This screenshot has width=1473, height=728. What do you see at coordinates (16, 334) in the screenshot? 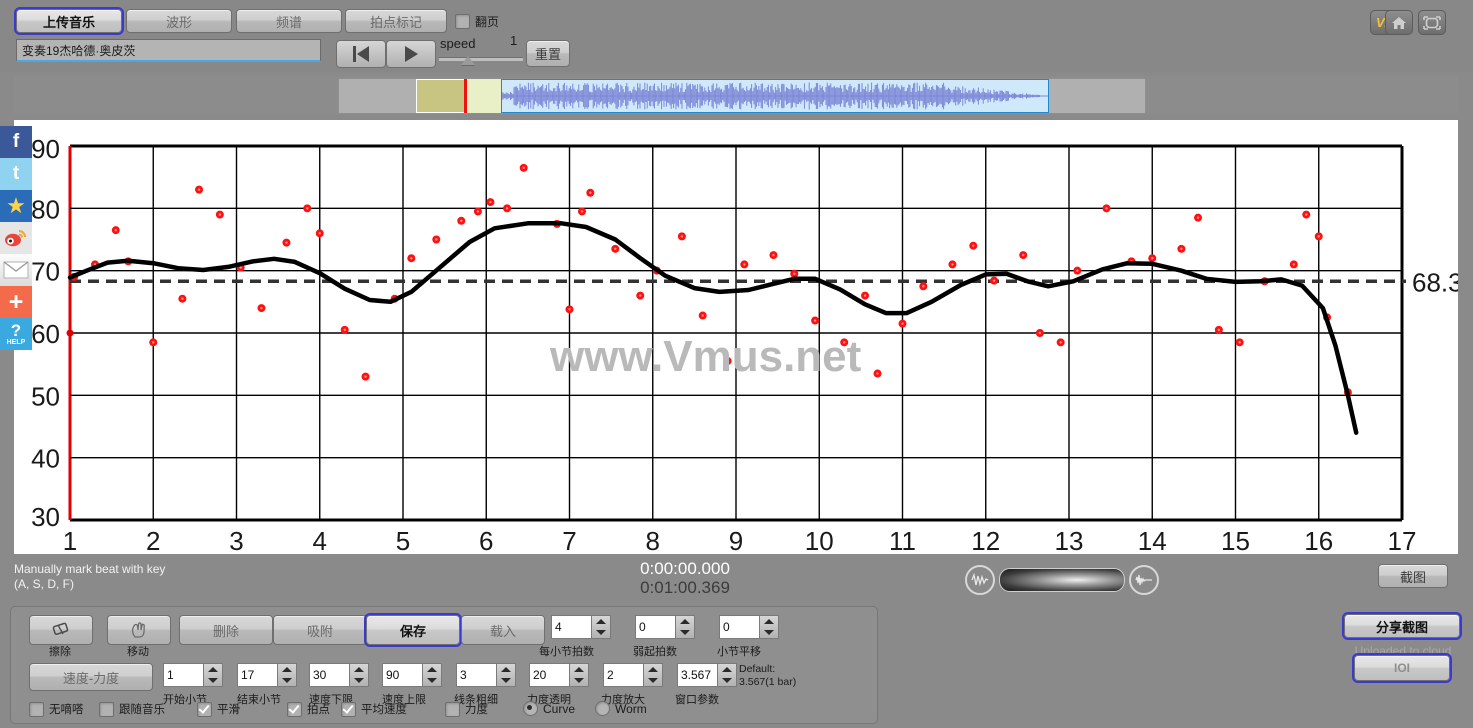
I see `help-icon: ? HELP` at bounding box center [16, 334].